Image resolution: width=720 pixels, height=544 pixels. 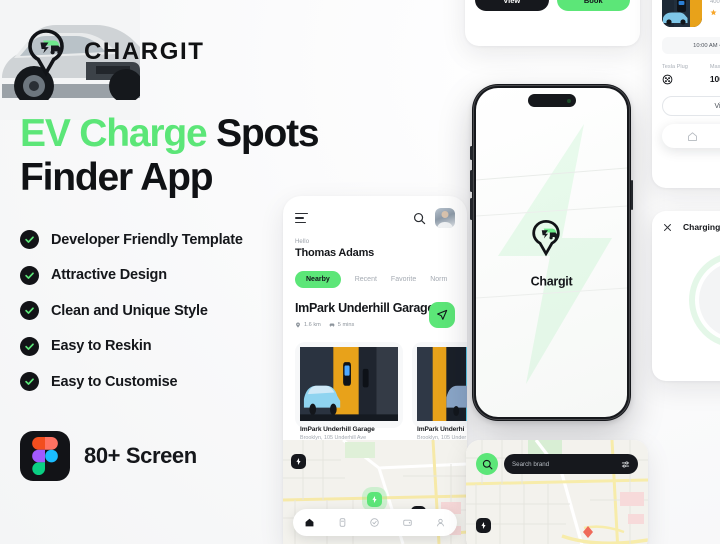 I want to click on spec-label: Tesla Plug, so click(x=675, y=67).